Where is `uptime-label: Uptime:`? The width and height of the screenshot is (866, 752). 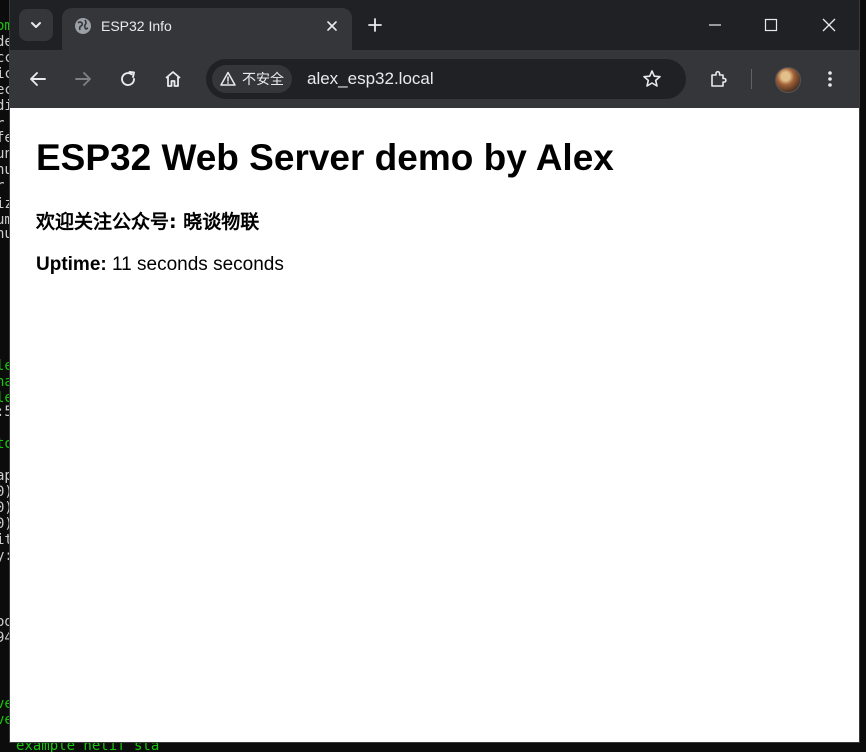
uptime-label: Uptime: is located at coordinates (71, 264).